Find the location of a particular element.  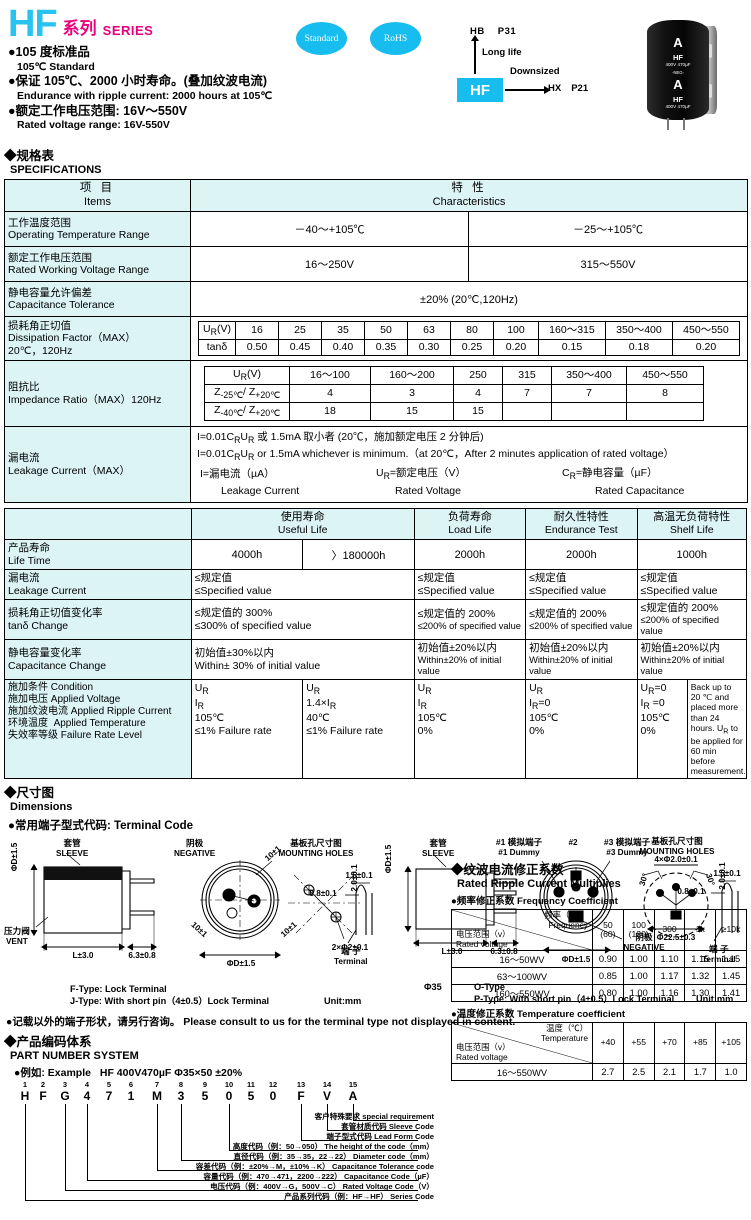

label-sleeve-left: 套管 SLEEVE is located at coordinates (72, 847).